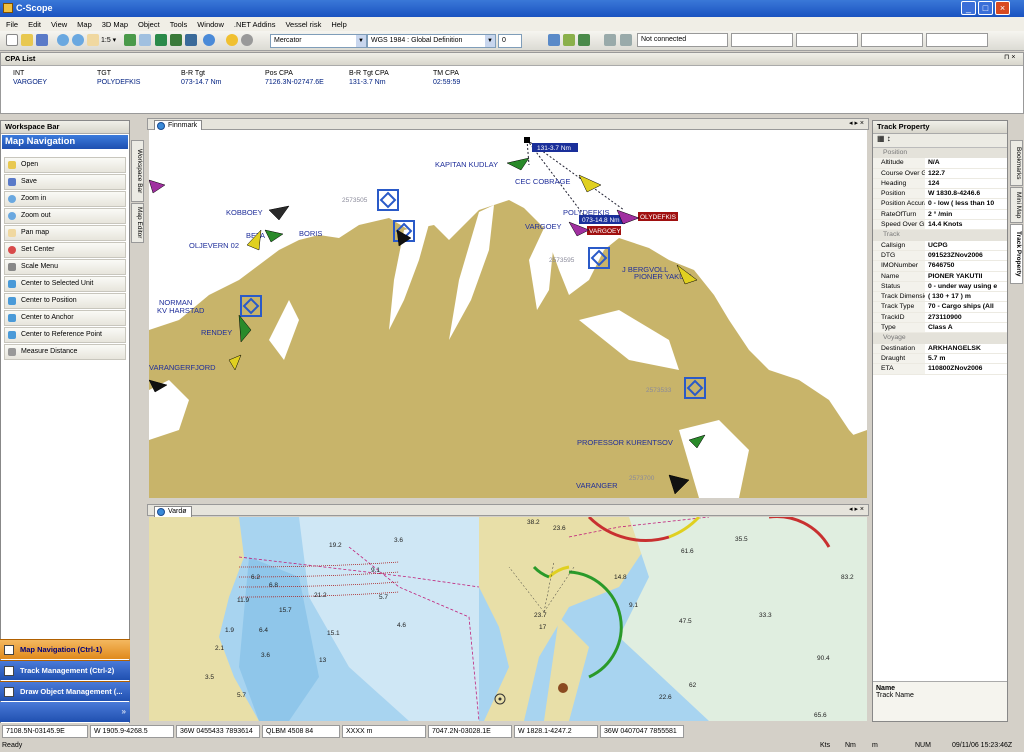 This screenshot has width=1024, height=752. Describe the element at coordinates (940, 297) in the screenshot. I see `property-row: Track Dimensio( 130 + 17 ) m` at that location.